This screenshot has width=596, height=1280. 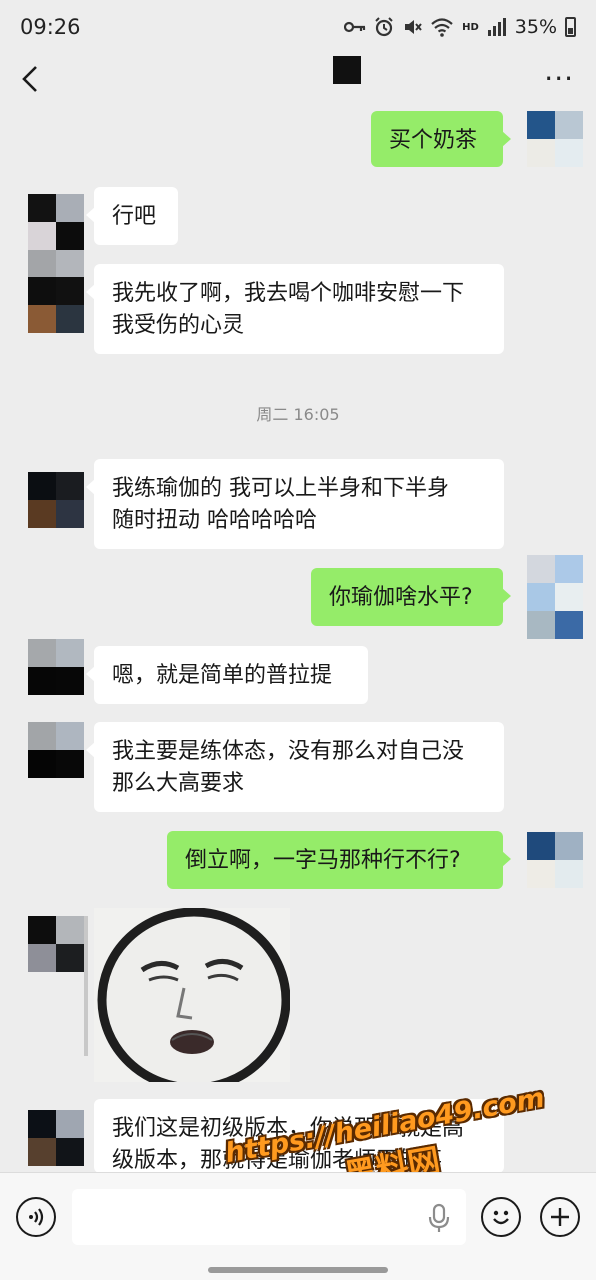 I want to click on voice-icon, so click(x=36, y=1217).